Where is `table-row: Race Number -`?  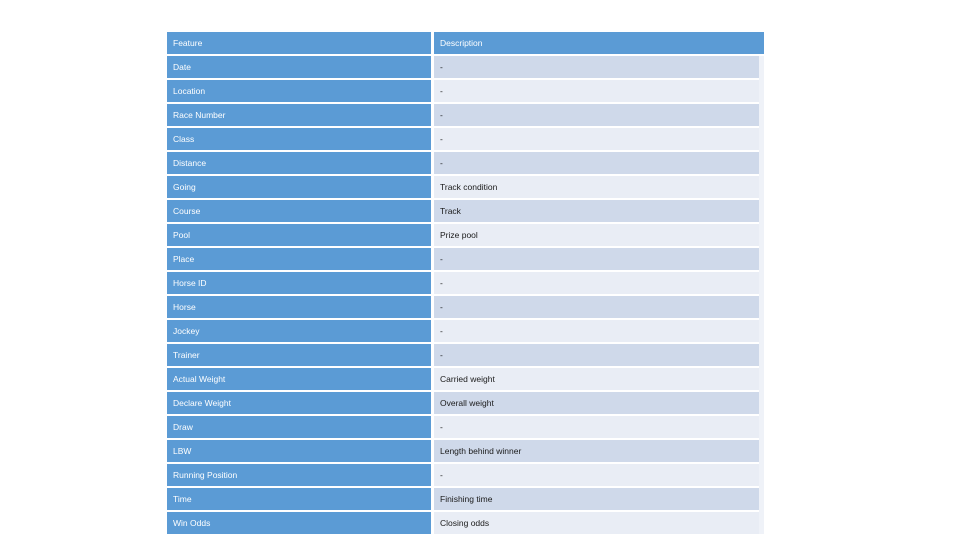
table-row: Race Number - is located at coordinates (465, 115).